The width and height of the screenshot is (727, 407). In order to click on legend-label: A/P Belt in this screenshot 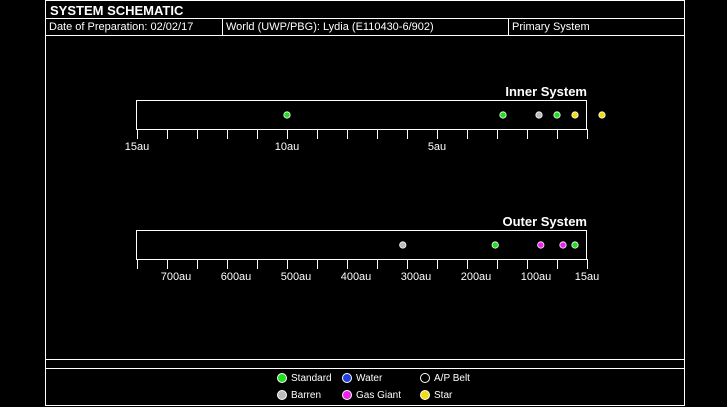, I will do `click(452, 378)`.